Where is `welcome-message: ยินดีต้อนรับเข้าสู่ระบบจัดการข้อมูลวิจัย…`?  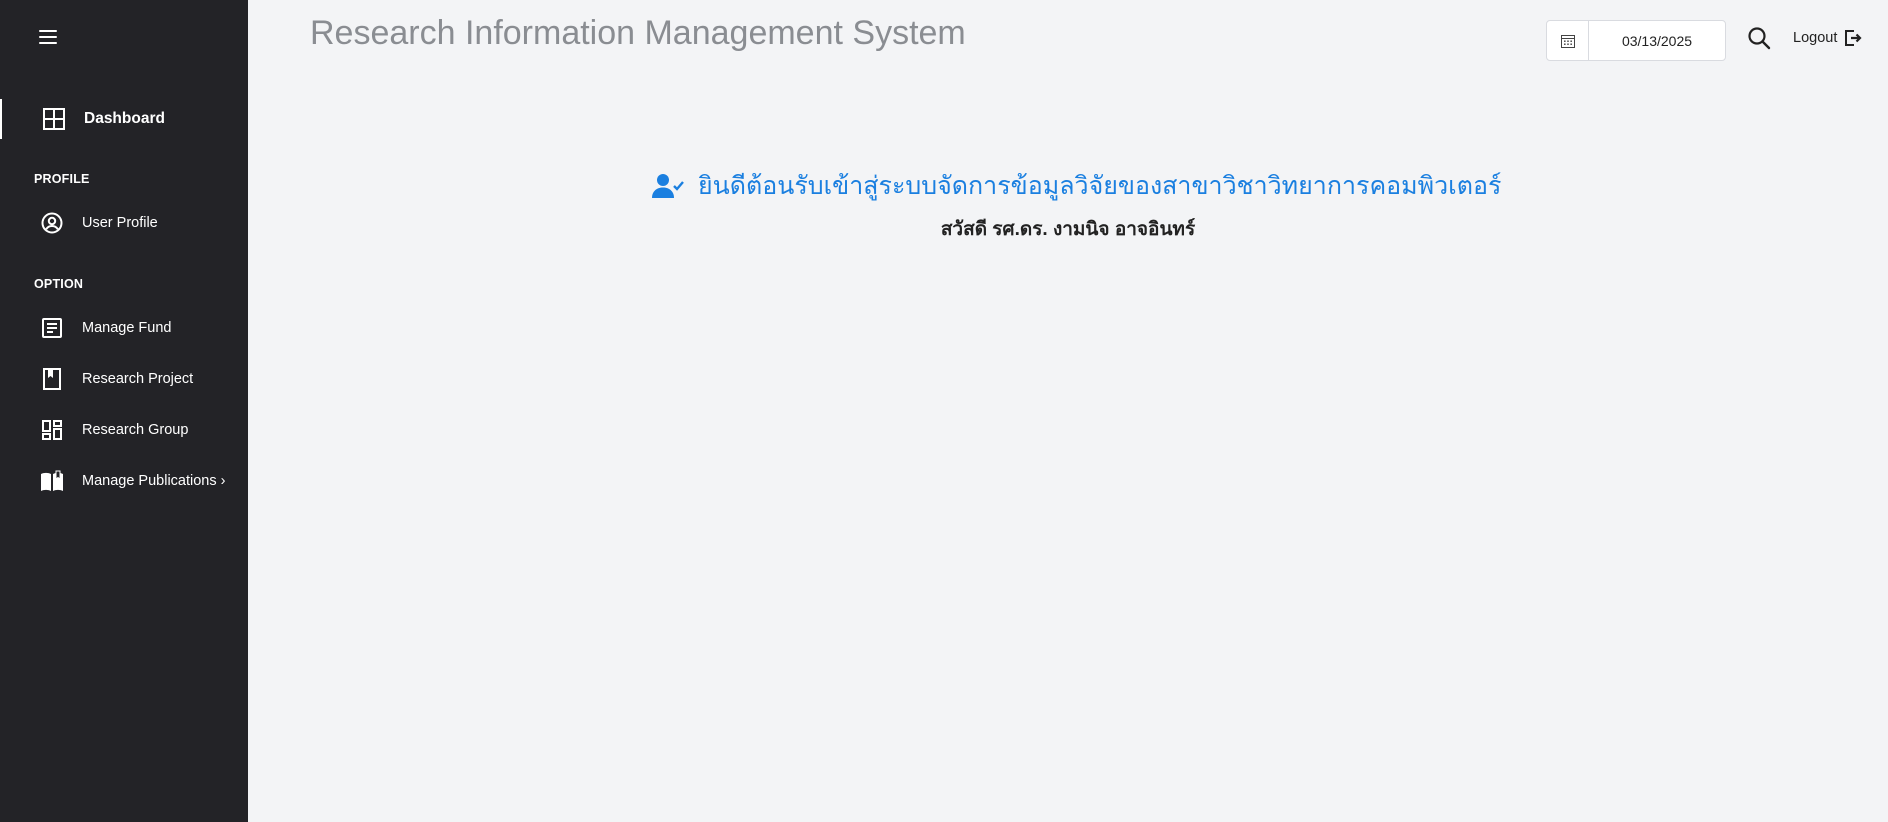
welcome-message: ยินดีต้อนรับเข้าสู่ระบบจัดการข้อมูลวิจัย… is located at coordinates (1076, 186).